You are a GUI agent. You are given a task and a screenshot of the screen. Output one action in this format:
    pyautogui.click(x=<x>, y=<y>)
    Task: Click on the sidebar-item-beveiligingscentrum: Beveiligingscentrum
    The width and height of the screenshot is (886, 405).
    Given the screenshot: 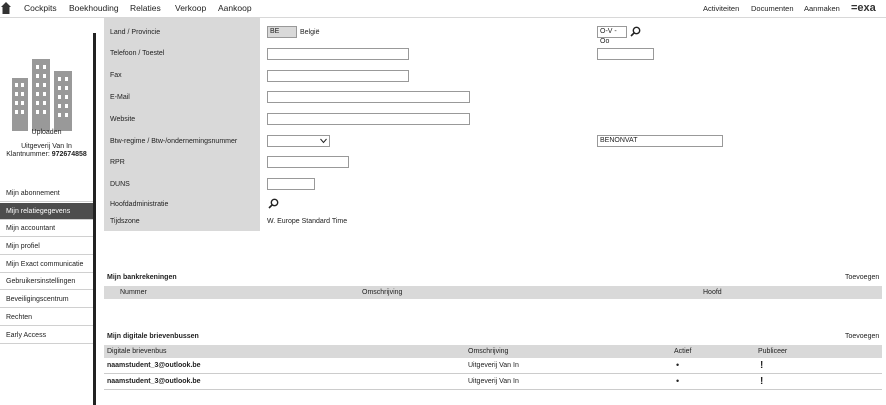 What is the action you would take?
    pyautogui.click(x=46, y=299)
    